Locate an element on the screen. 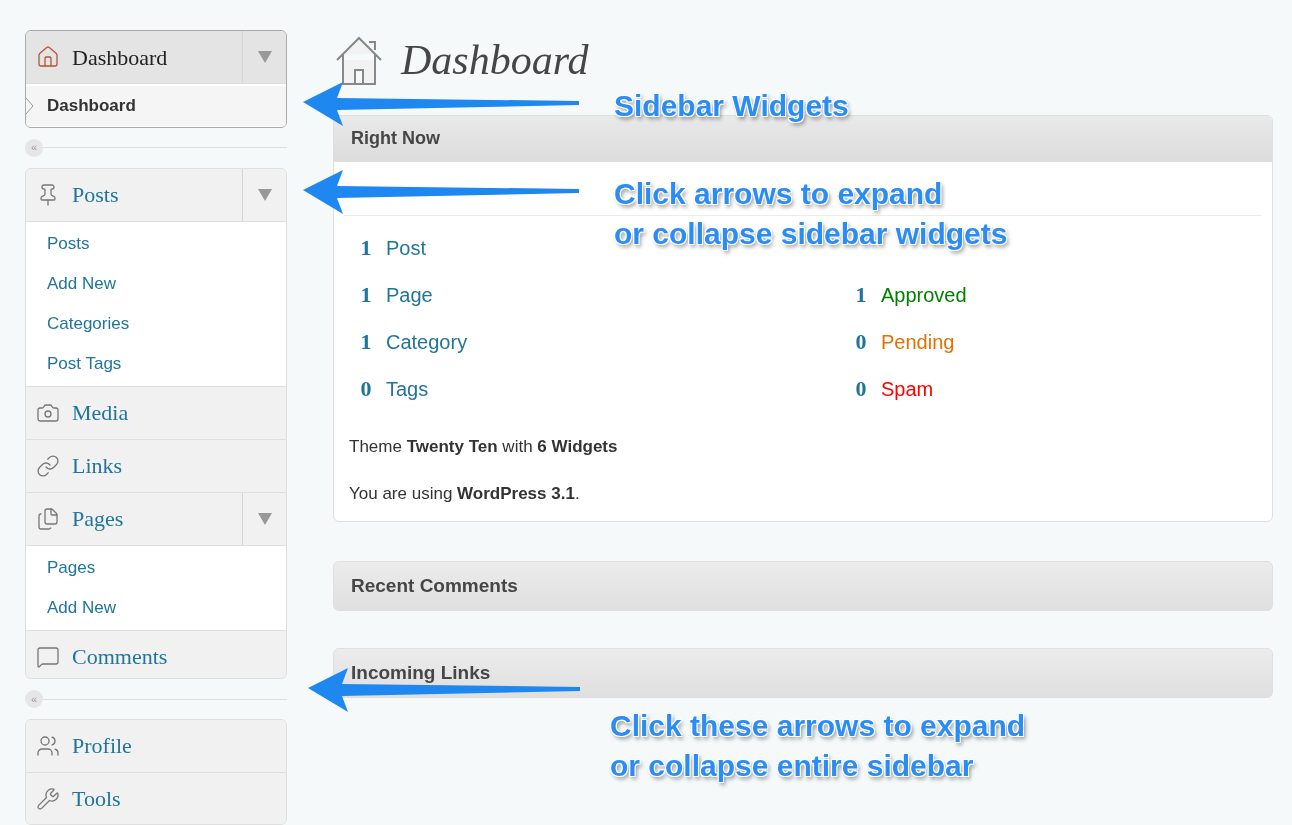 The width and height of the screenshot is (1292, 825). house-icon is located at coordinates (48, 57).